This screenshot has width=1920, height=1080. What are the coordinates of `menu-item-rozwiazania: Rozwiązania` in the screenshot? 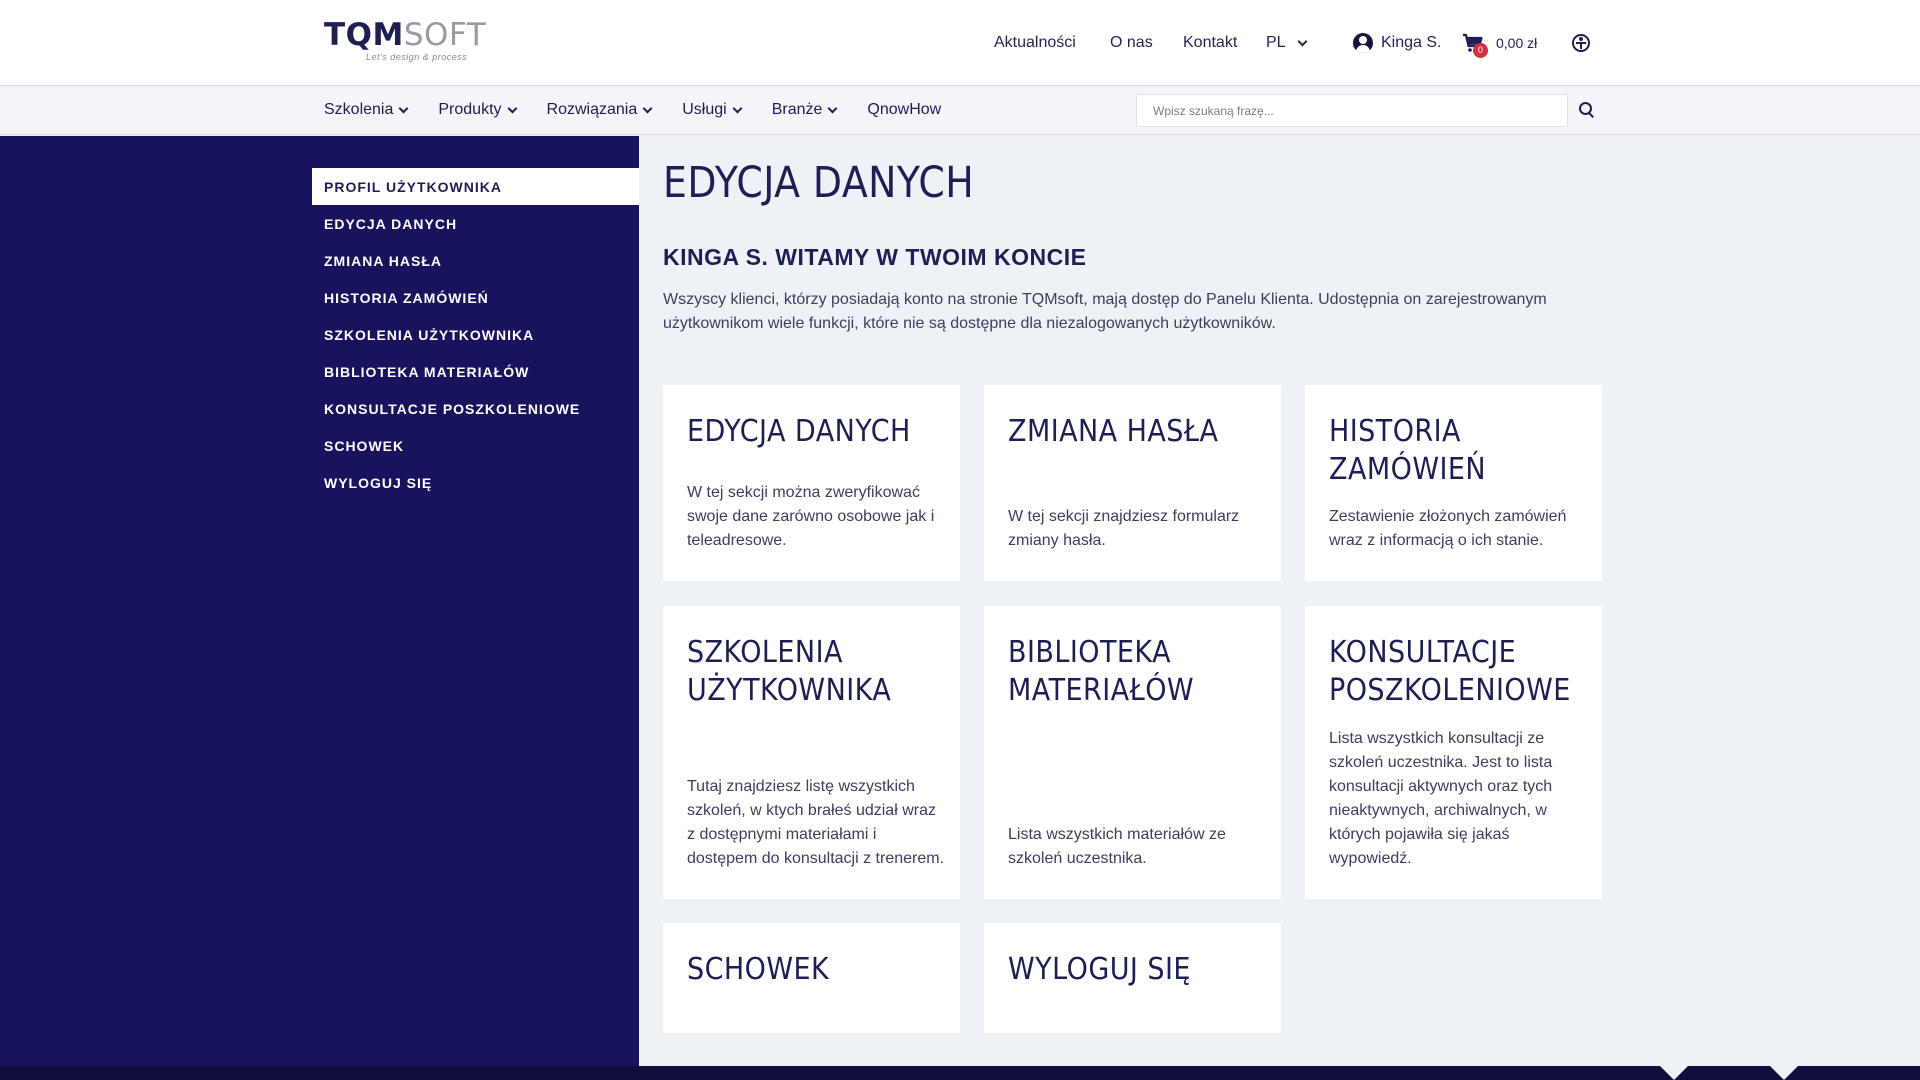 It's located at (599, 110).